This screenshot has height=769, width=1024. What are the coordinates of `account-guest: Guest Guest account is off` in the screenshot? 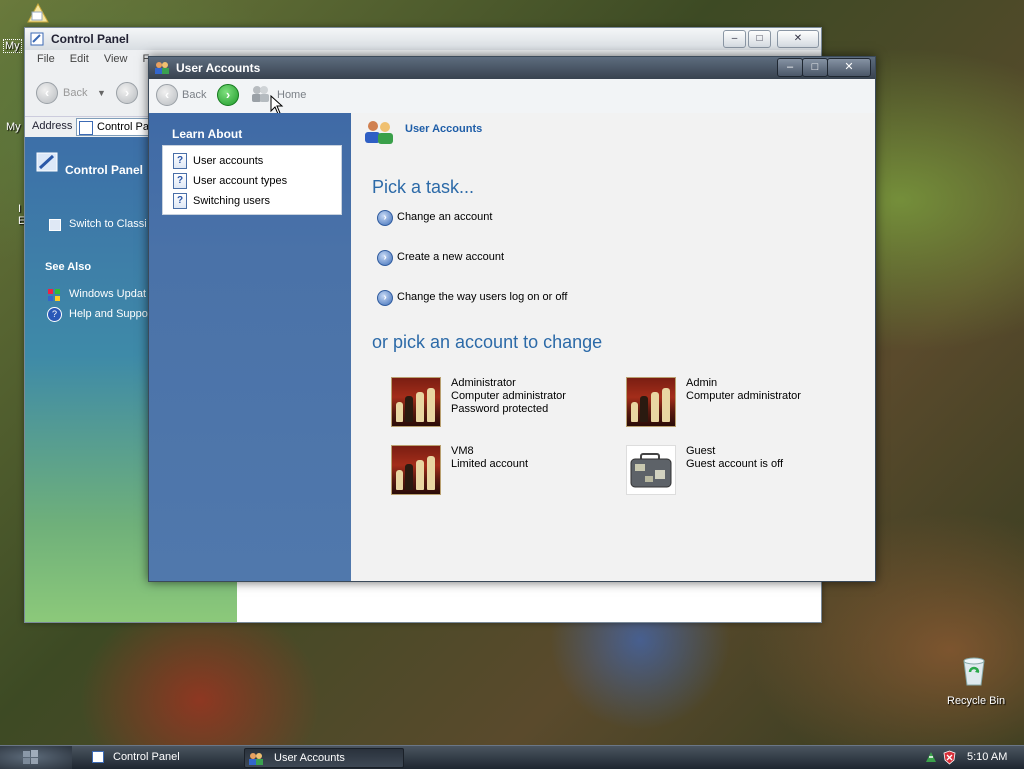 It's located at (741, 470).